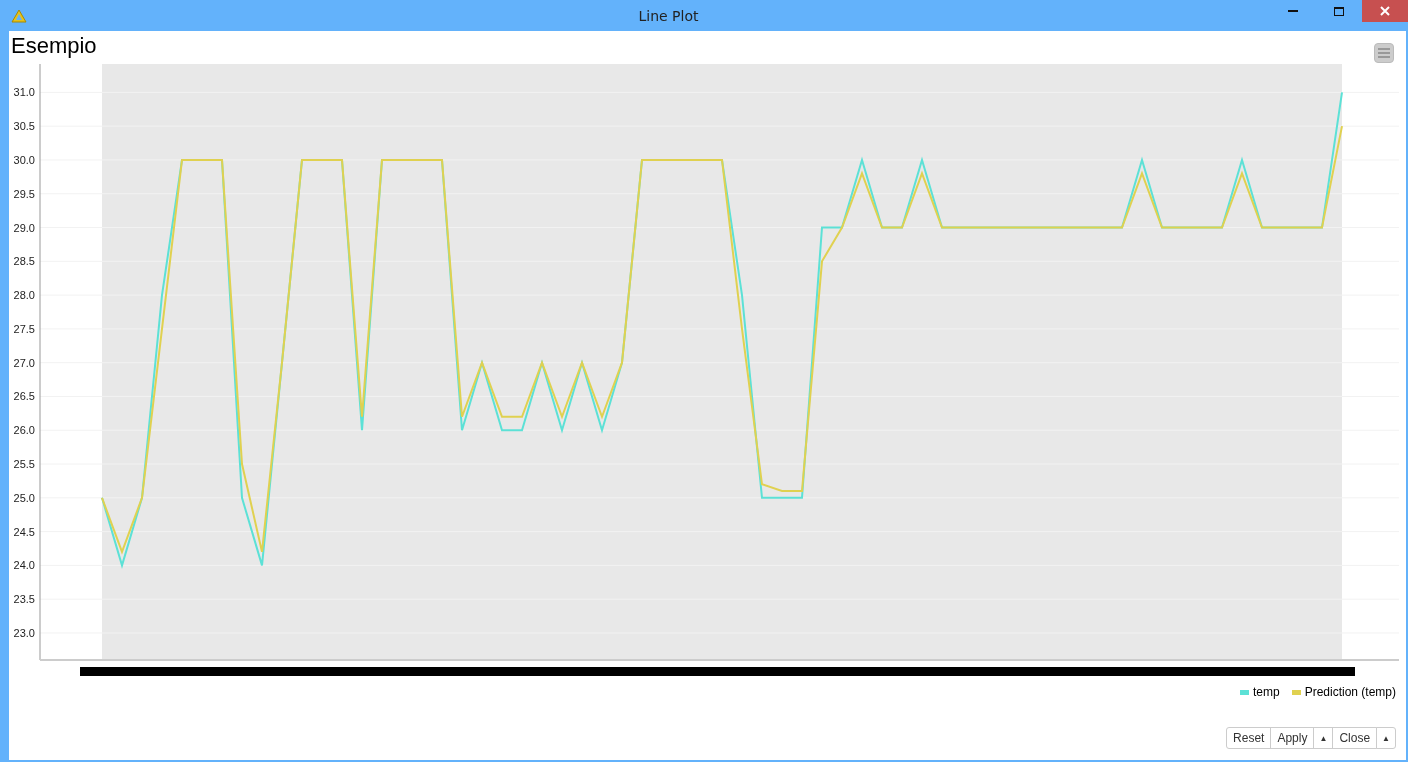 The width and height of the screenshot is (1408, 762). I want to click on y-tick-label: 29.5, so click(24, 193).